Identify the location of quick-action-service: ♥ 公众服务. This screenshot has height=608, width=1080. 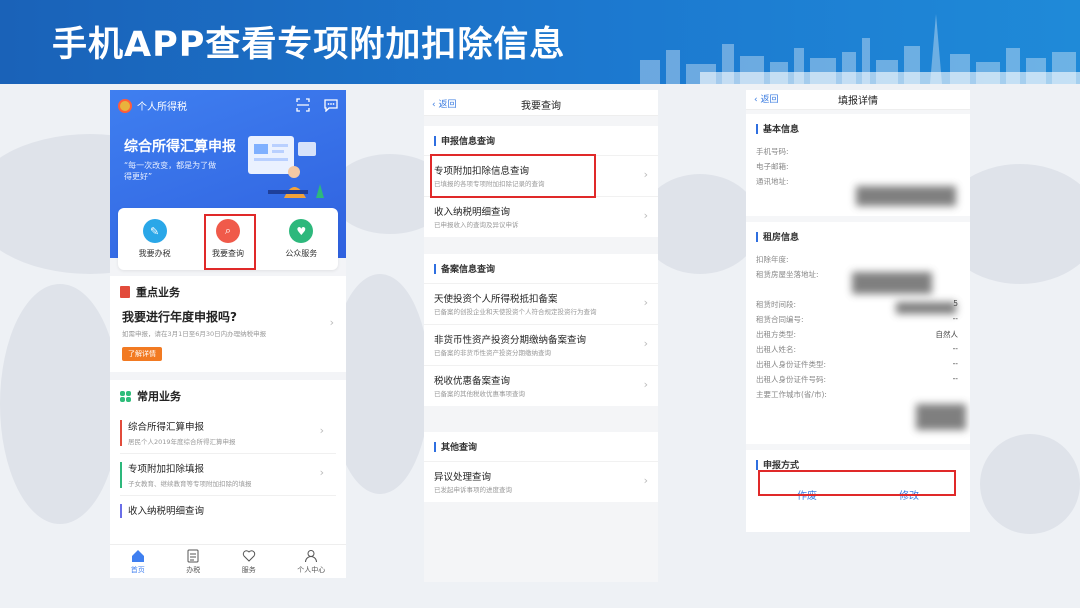
(301, 239).